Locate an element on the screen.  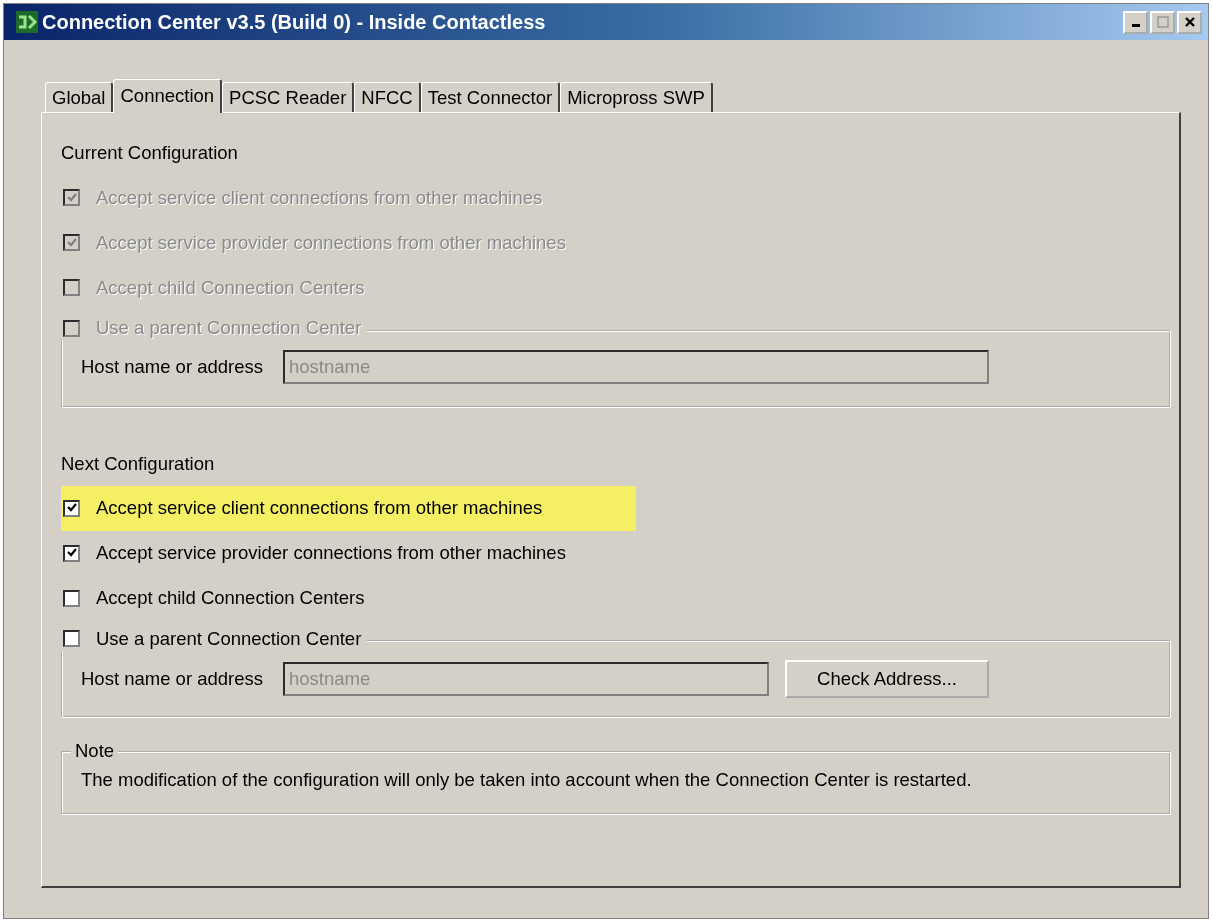
minimize-button is located at coordinates (1135, 22).